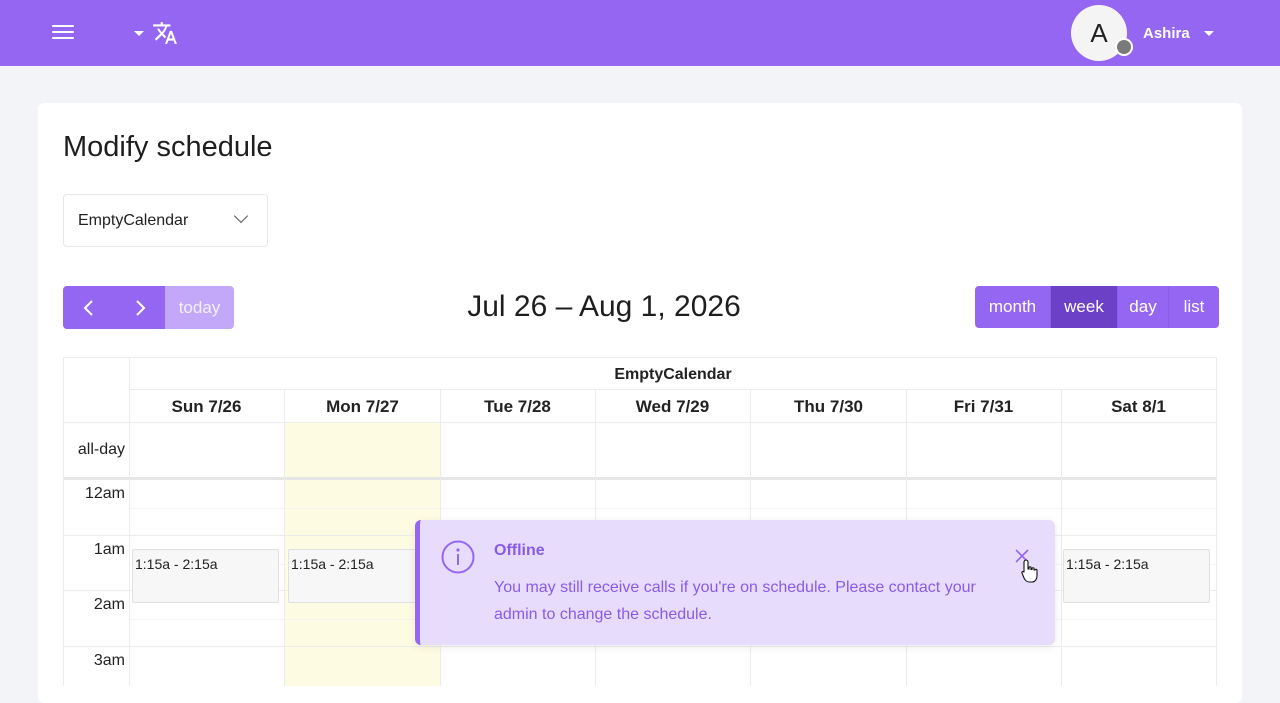 This screenshot has height=703, width=1280. I want to click on day-header: Sat 8/1, so click(1138, 406).